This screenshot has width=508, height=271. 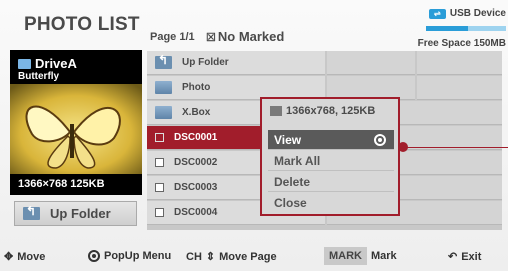 What do you see at coordinates (454, 147) in the screenshot?
I see `popup-connector-line` at bounding box center [454, 147].